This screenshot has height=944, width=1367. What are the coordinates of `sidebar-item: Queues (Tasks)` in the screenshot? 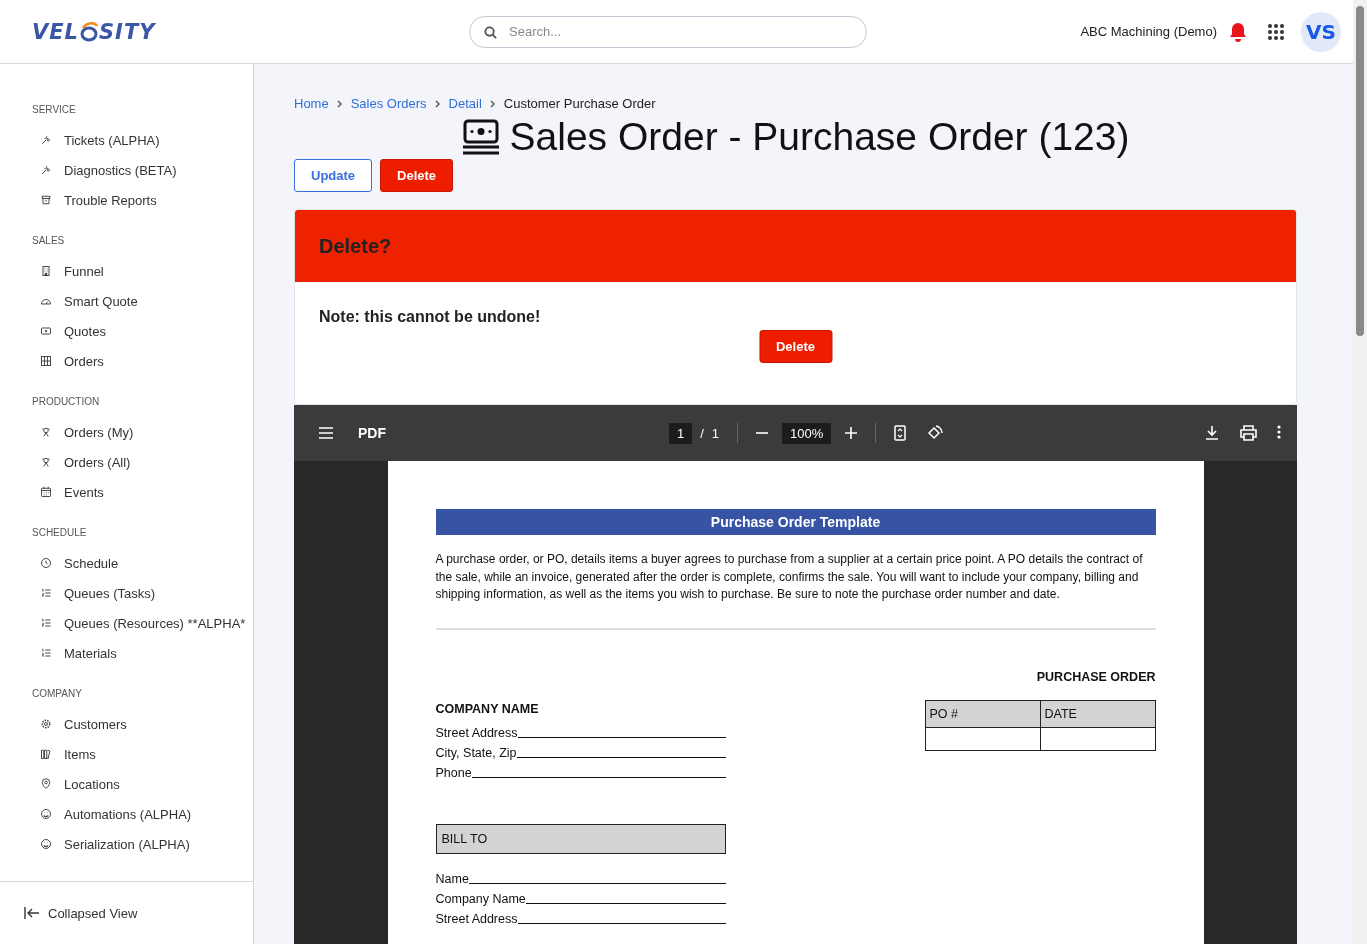 It's located at (142, 593).